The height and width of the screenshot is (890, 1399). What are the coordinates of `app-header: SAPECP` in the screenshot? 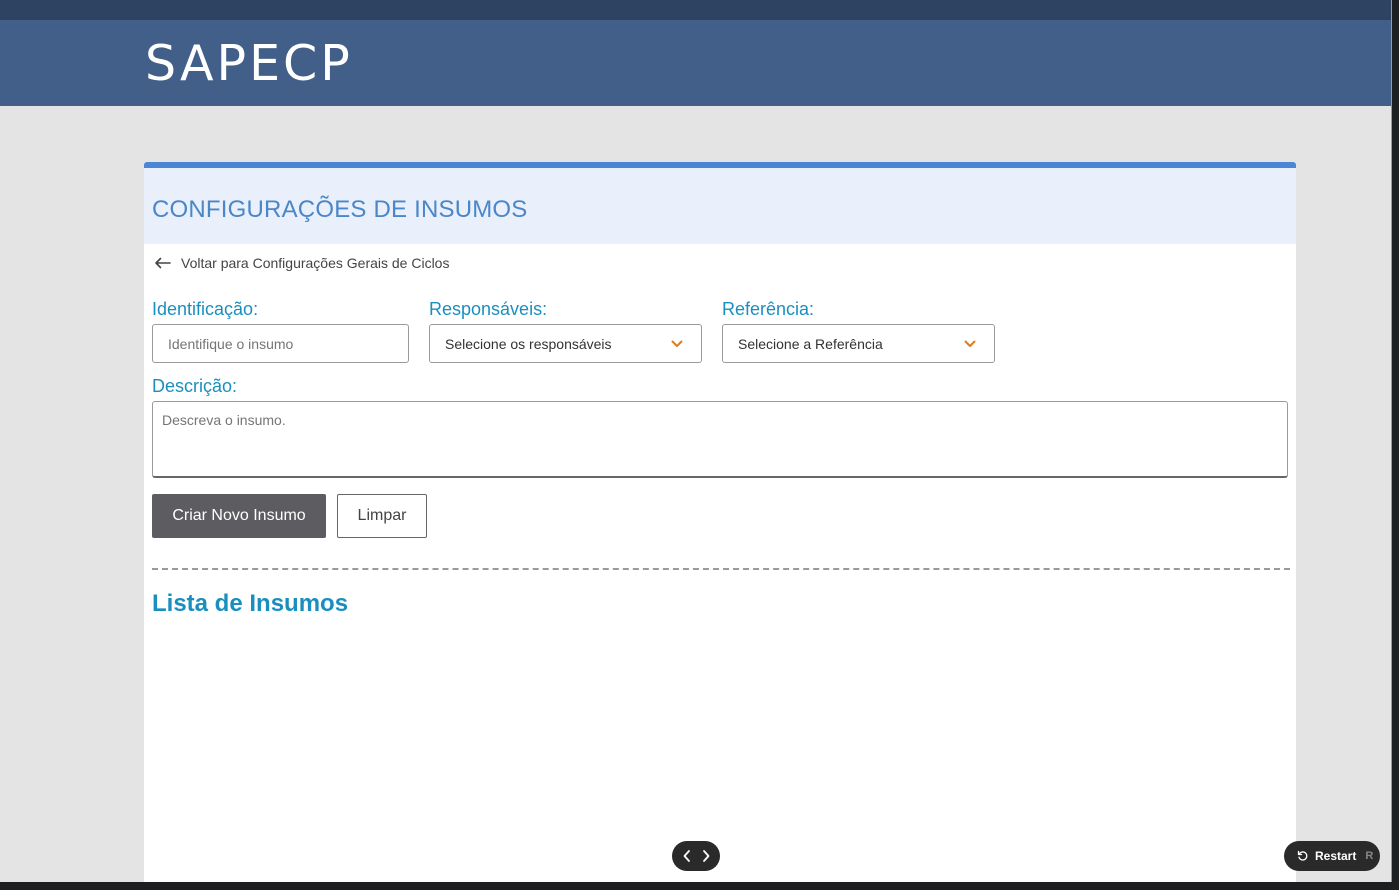 It's located at (695, 63).